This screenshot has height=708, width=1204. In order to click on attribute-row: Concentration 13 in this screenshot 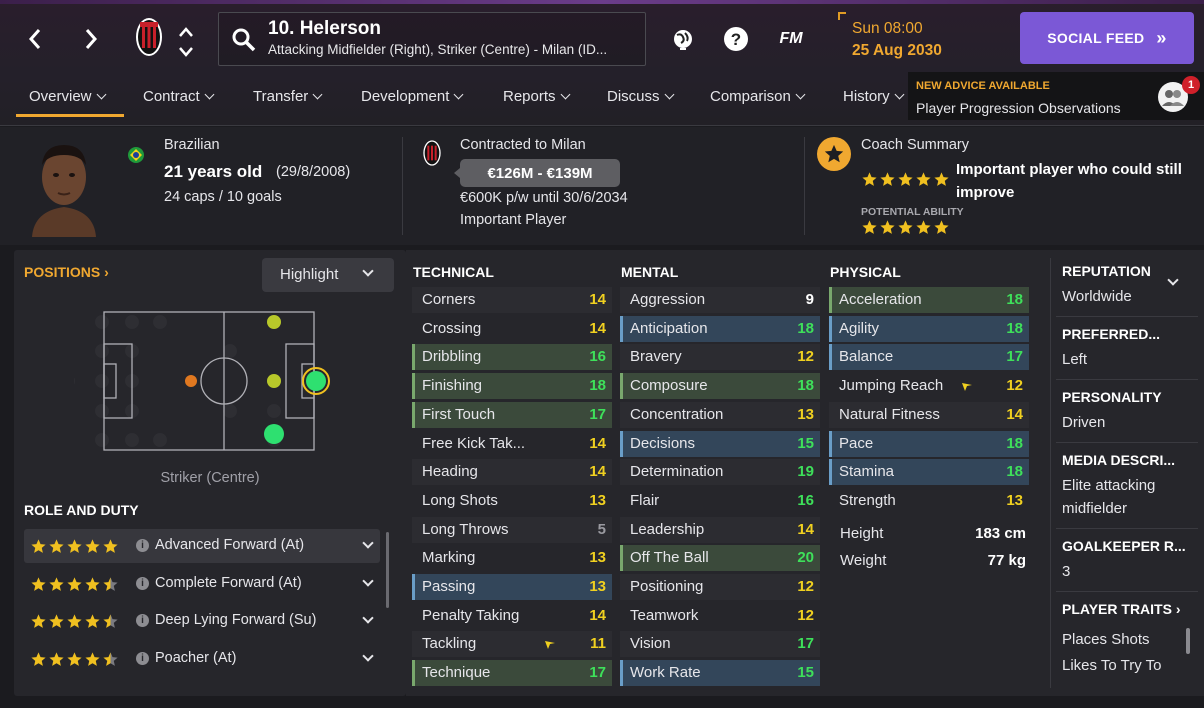, I will do `click(720, 414)`.